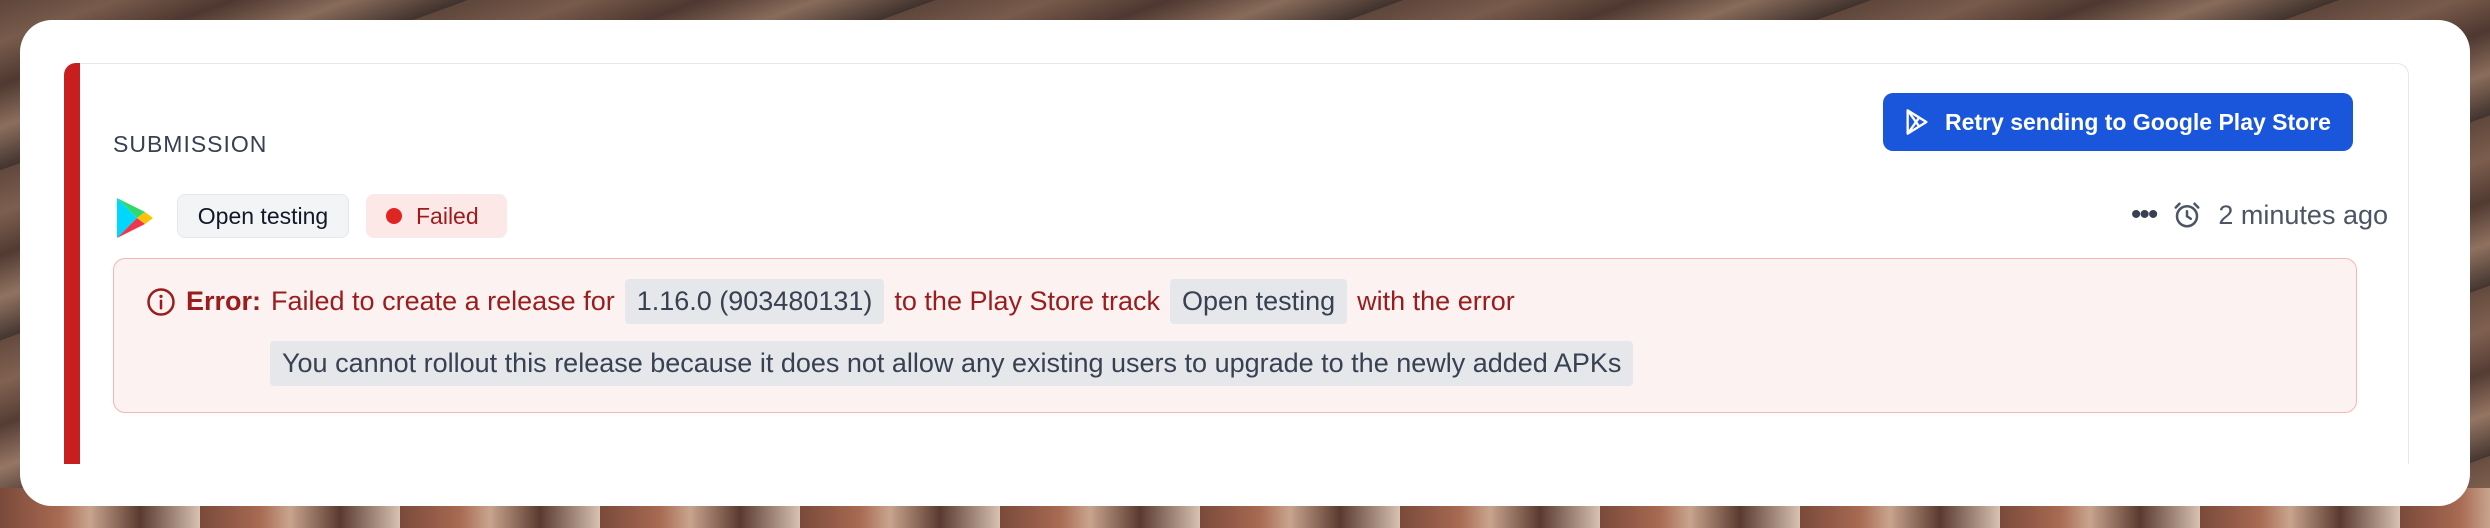 The width and height of the screenshot is (2490, 528). What do you see at coordinates (447, 215) in the screenshot?
I see `status-label: Failed` at bounding box center [447, 215].